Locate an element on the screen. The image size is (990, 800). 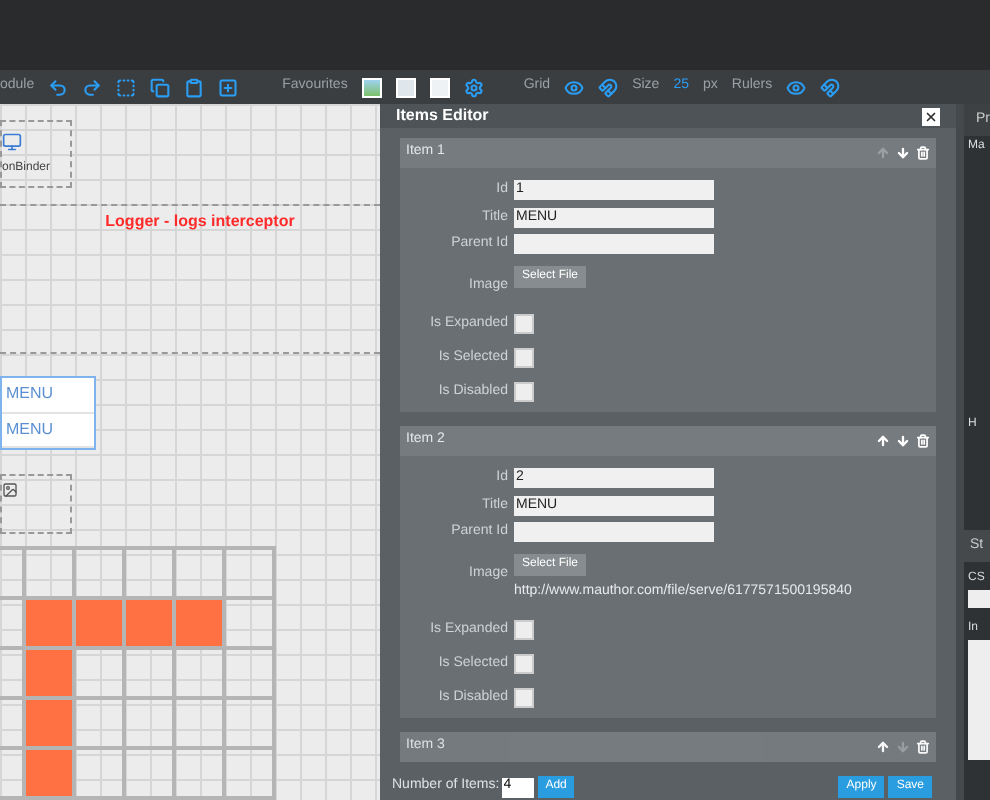
settings-icon is located at coordinates (473, 87).